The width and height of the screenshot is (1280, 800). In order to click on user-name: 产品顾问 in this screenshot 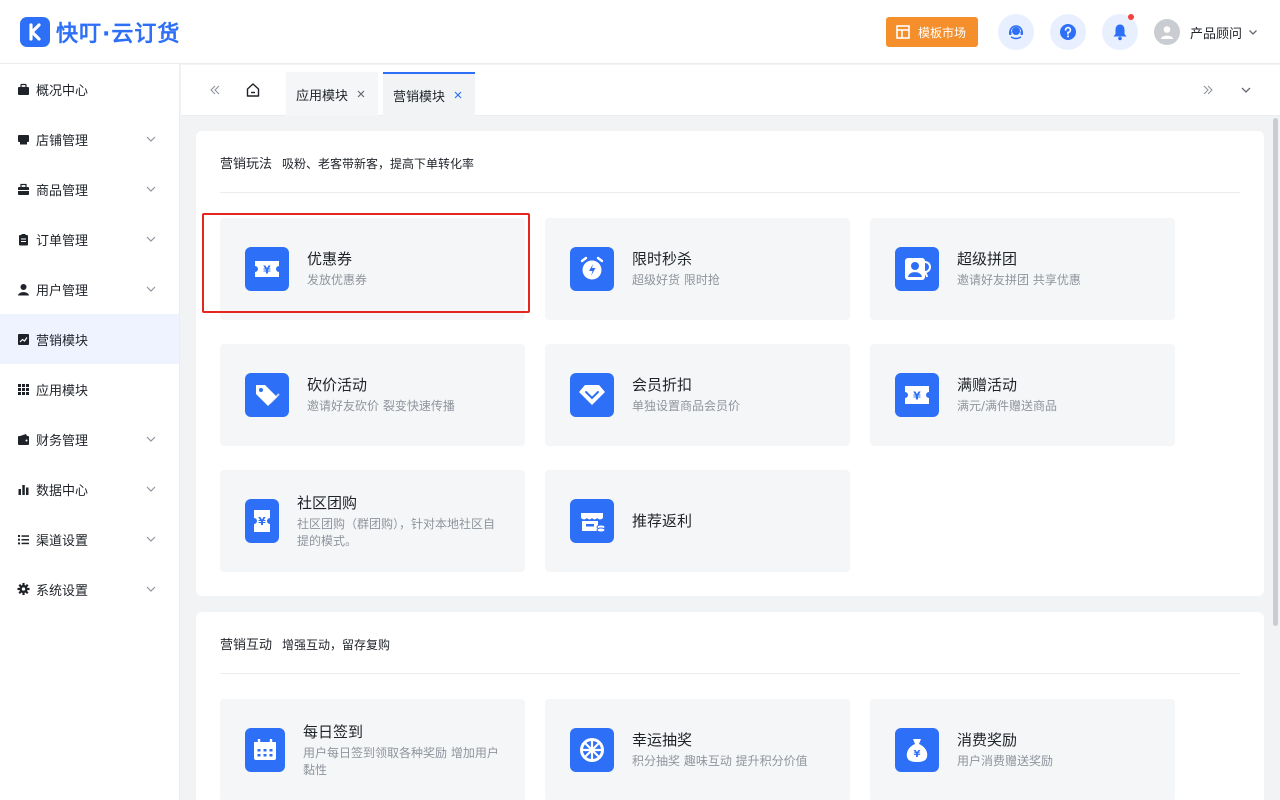, I will do `click(1216, 32)`.